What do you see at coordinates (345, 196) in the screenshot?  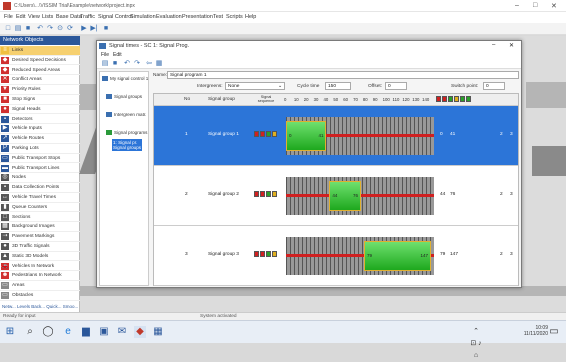 I see `green-phase-bar: 44 76` at bounding box center [345, 196].